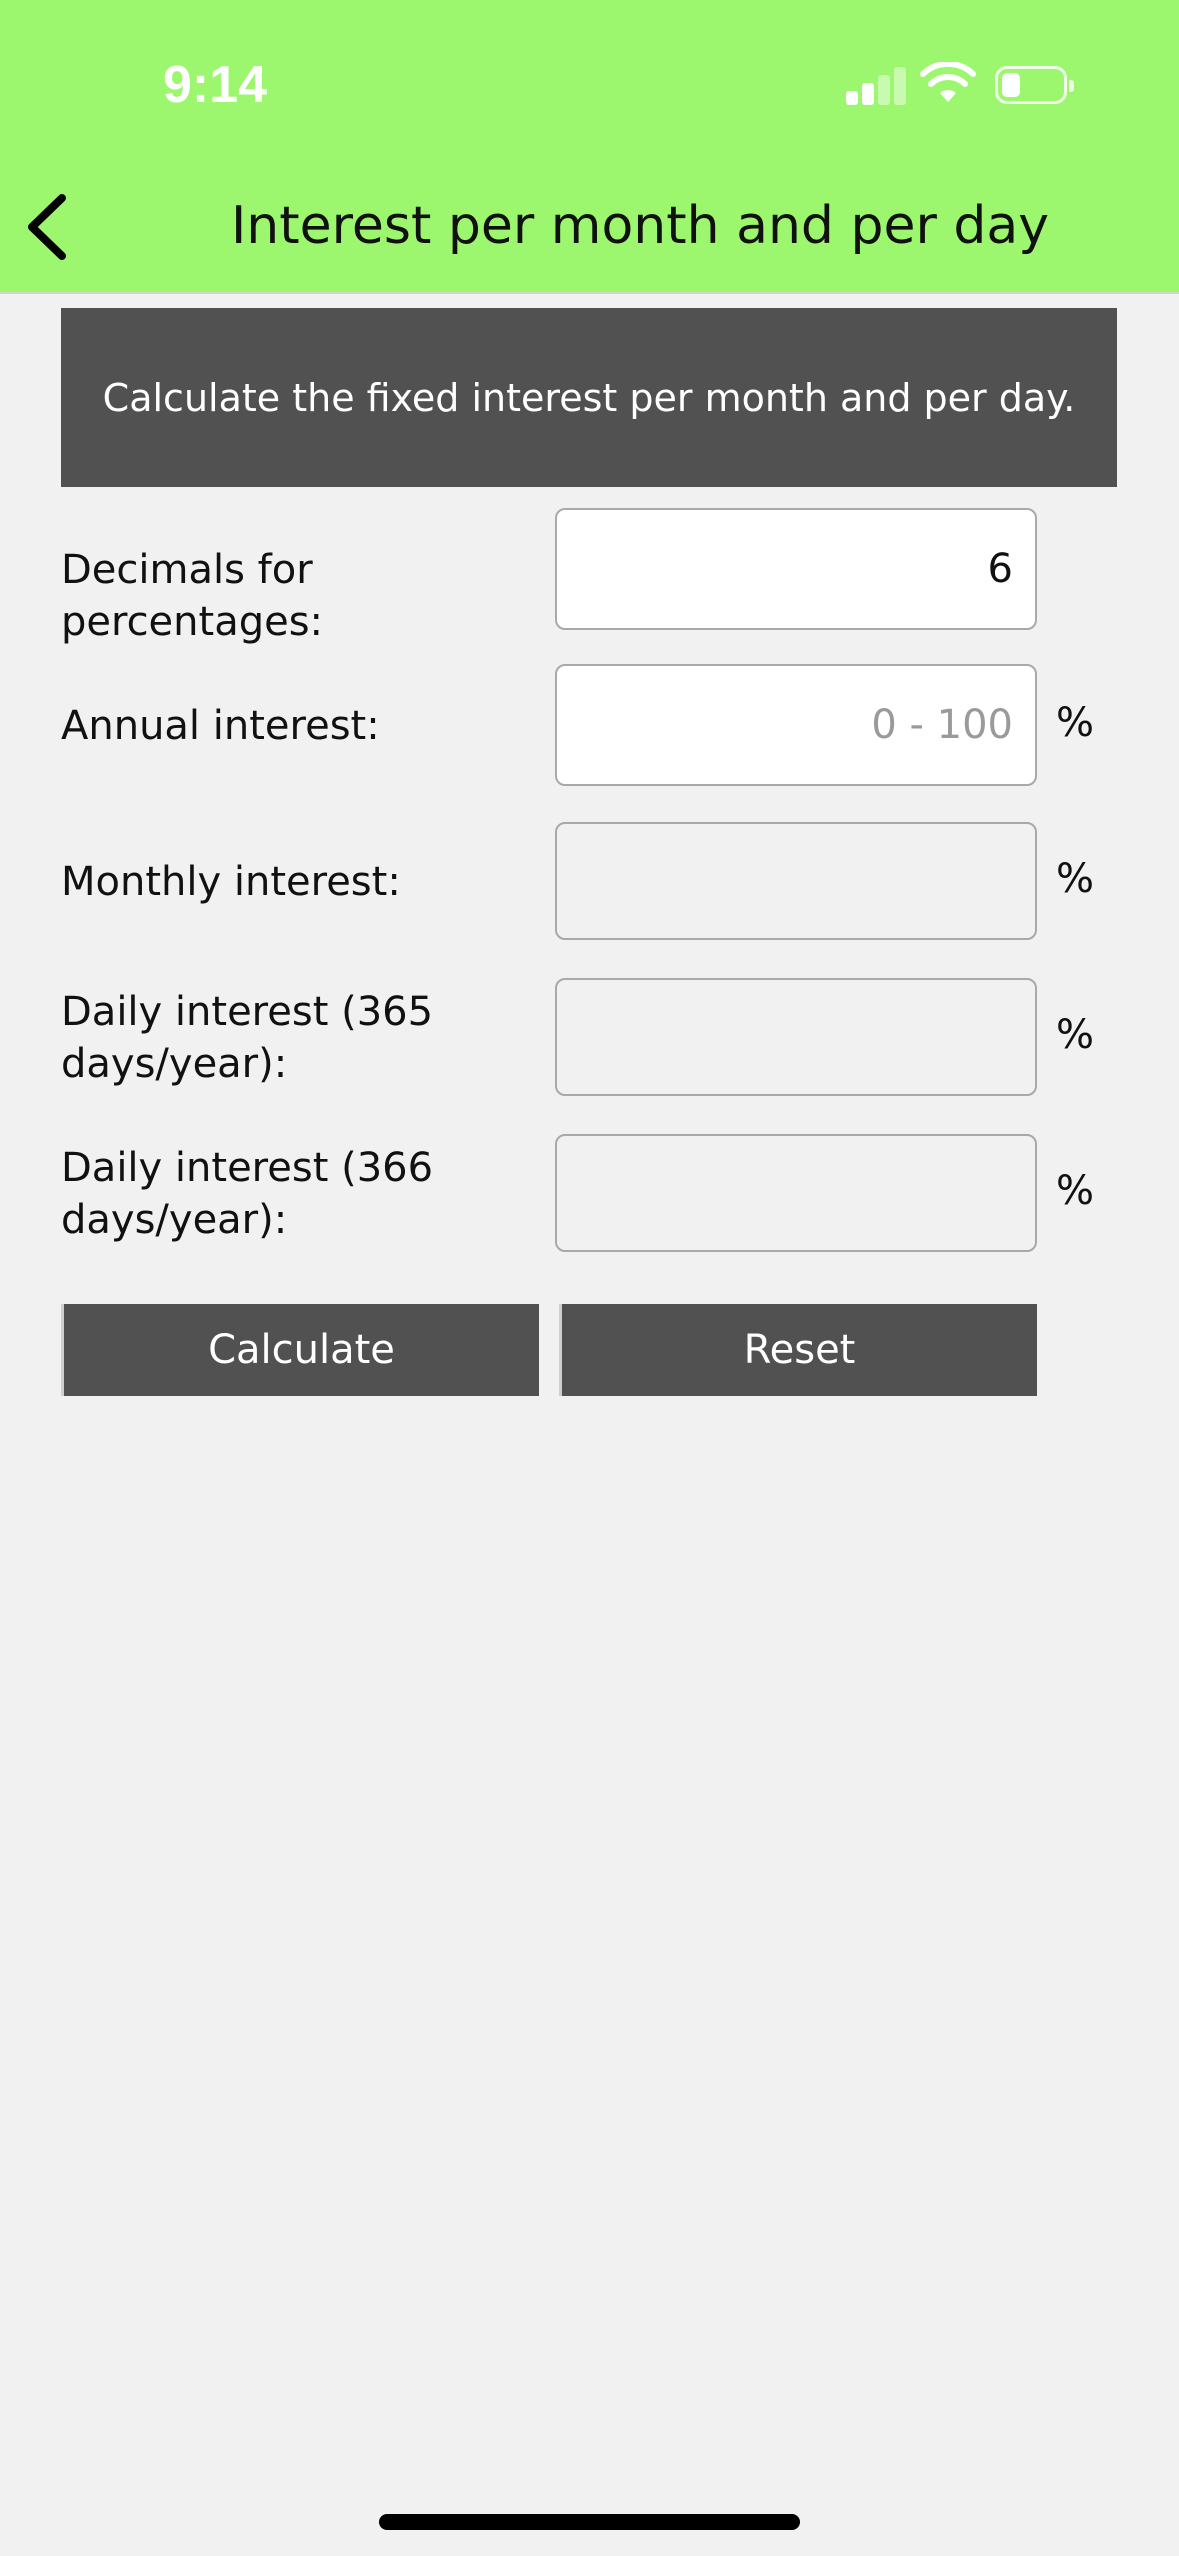 The height and width of the screenshot is (2556, 1179). Describe the element at coordinates (247, 1038) in the screenshot. I see `daily-365-label: Daily interest (365 days/year):` at that location.